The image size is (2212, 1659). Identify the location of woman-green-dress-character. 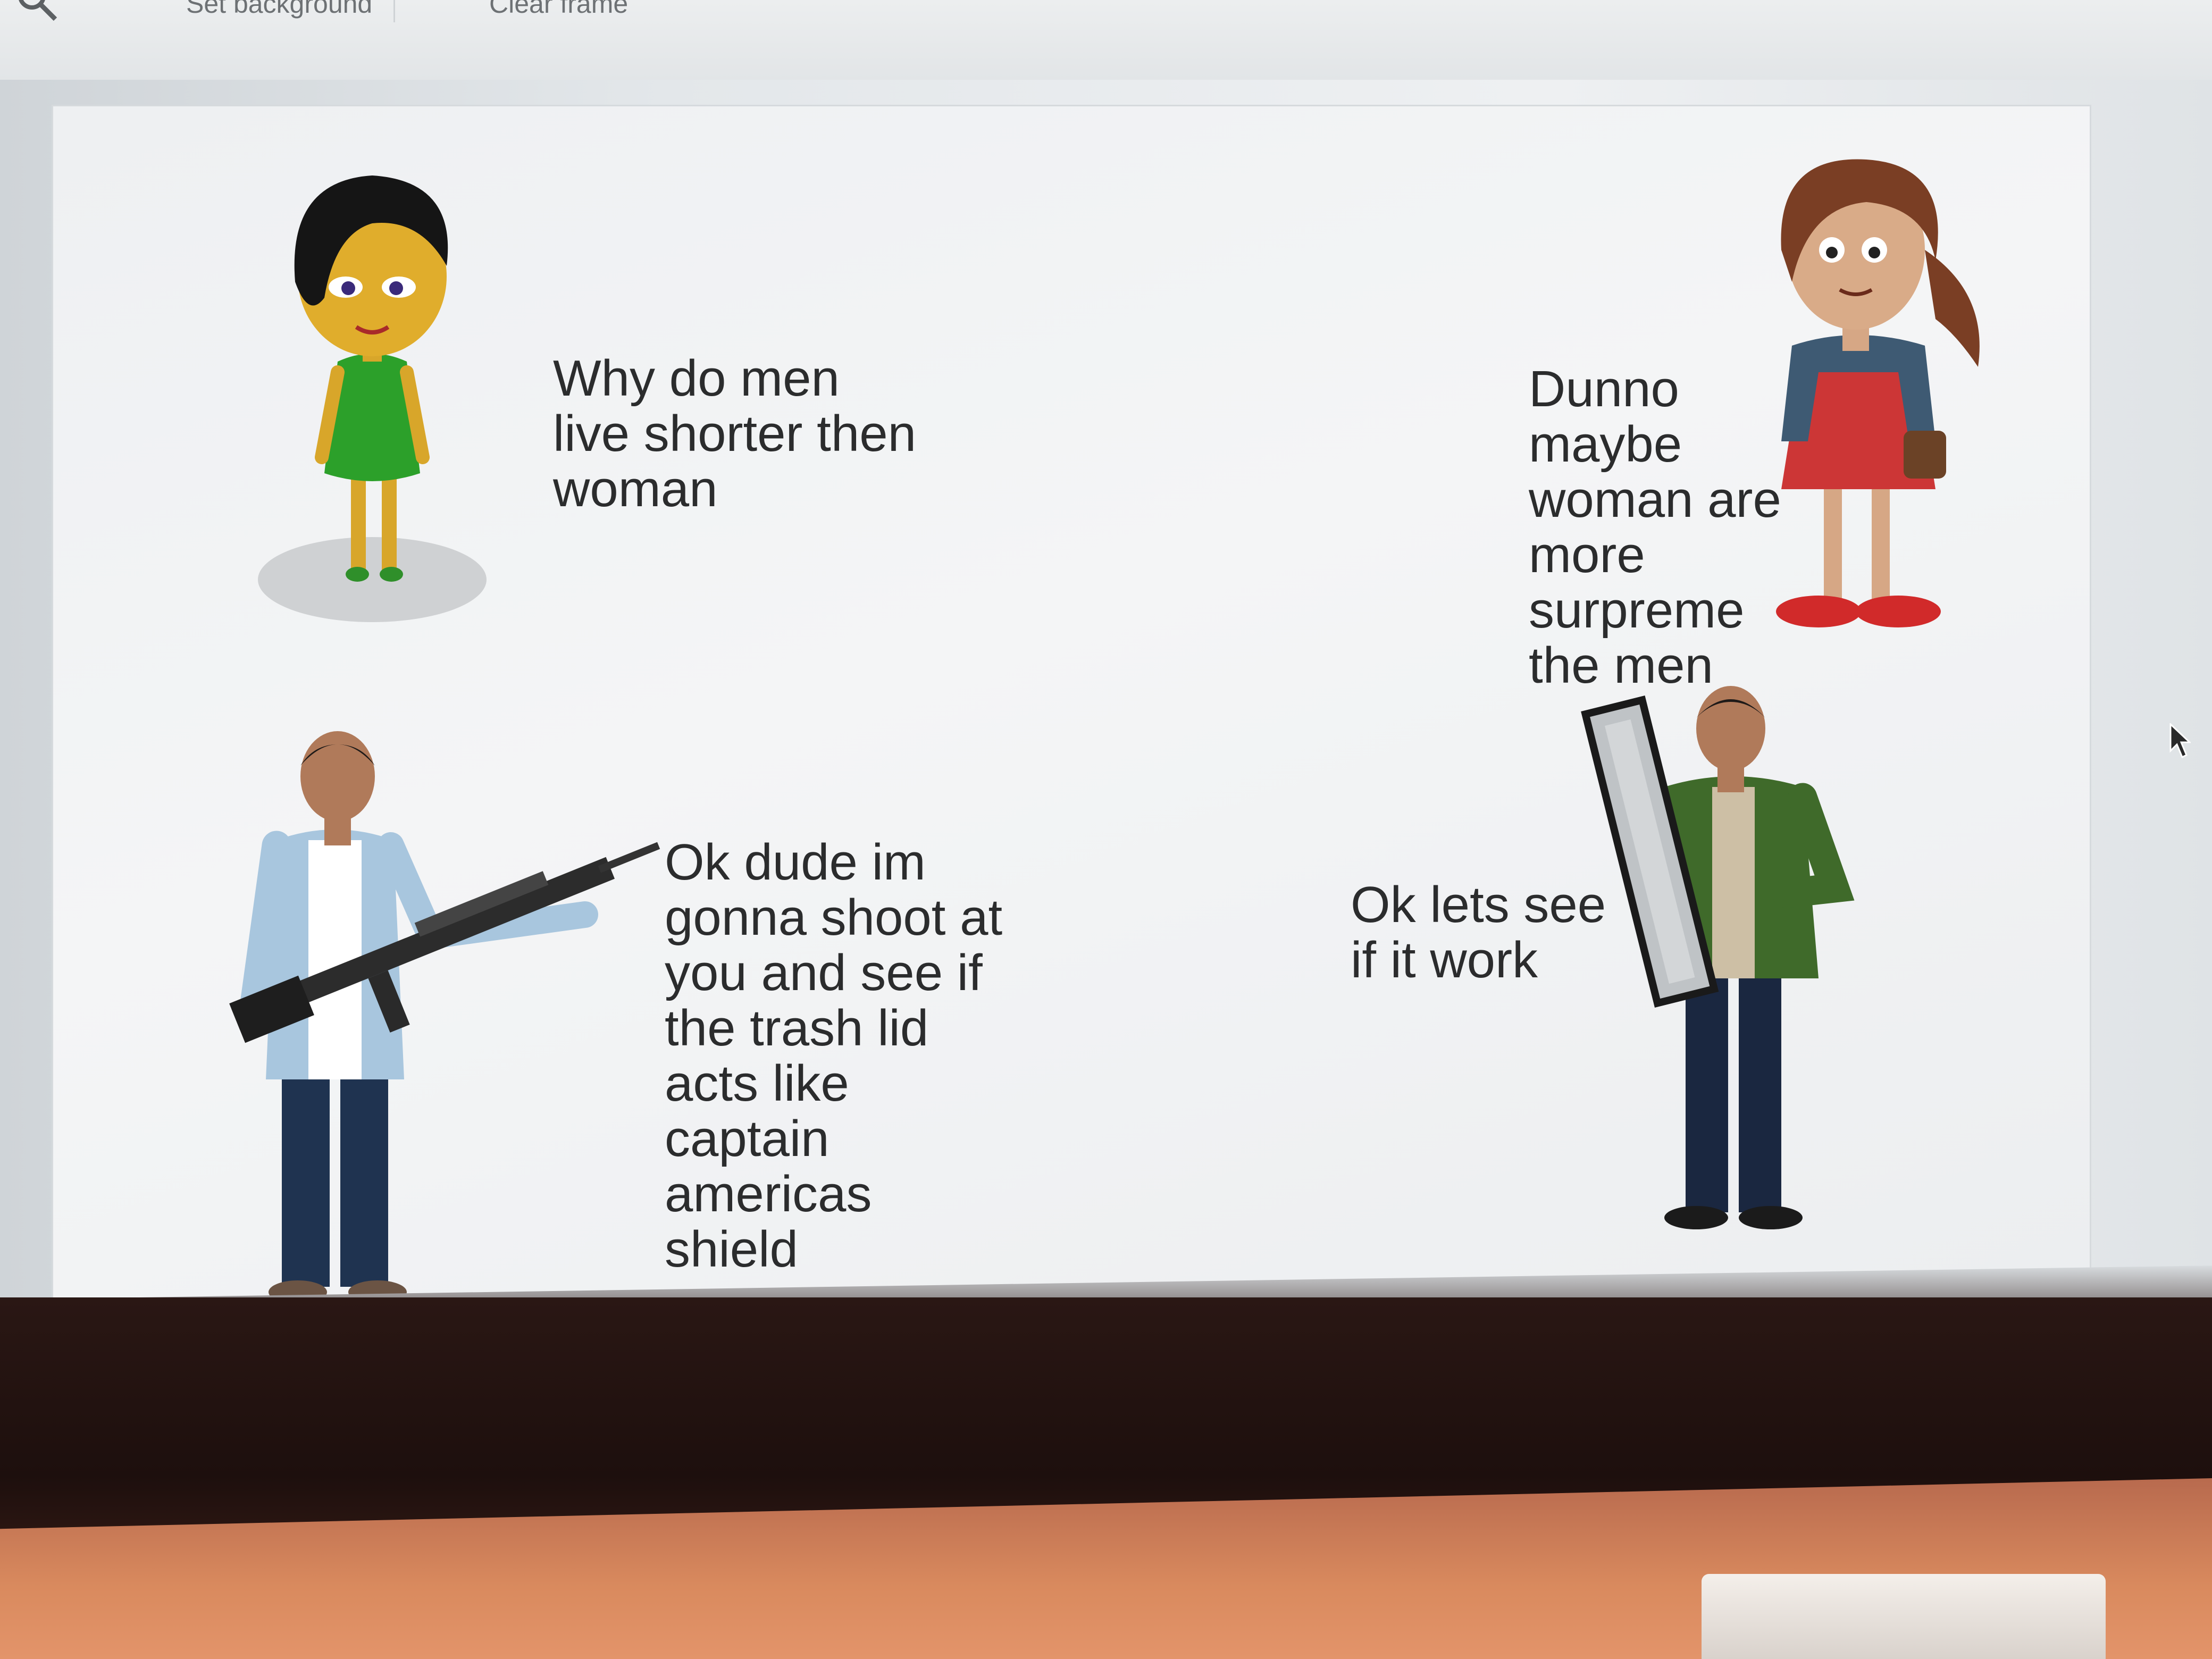
(393, 399).